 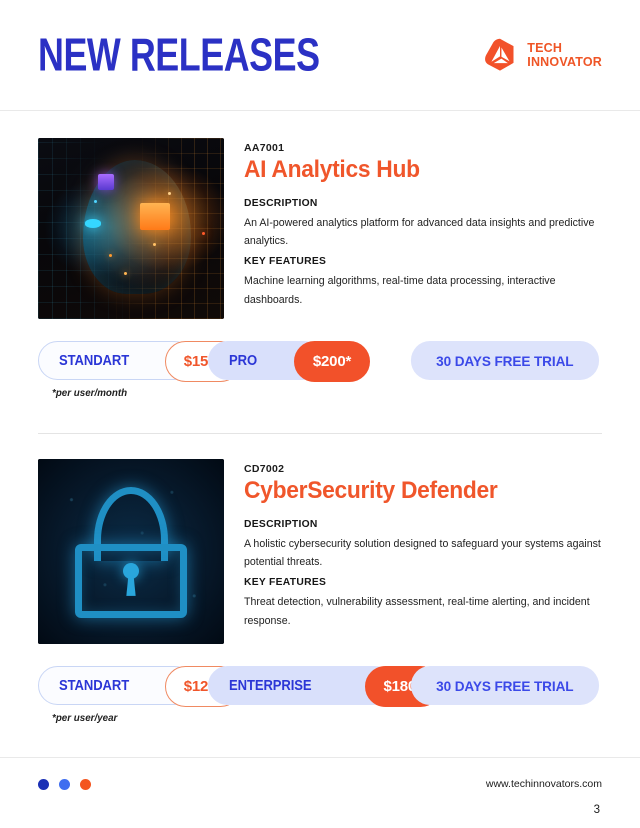 I want to click on product-name: CyberSecurity Defender, so click(x=371, y=490).